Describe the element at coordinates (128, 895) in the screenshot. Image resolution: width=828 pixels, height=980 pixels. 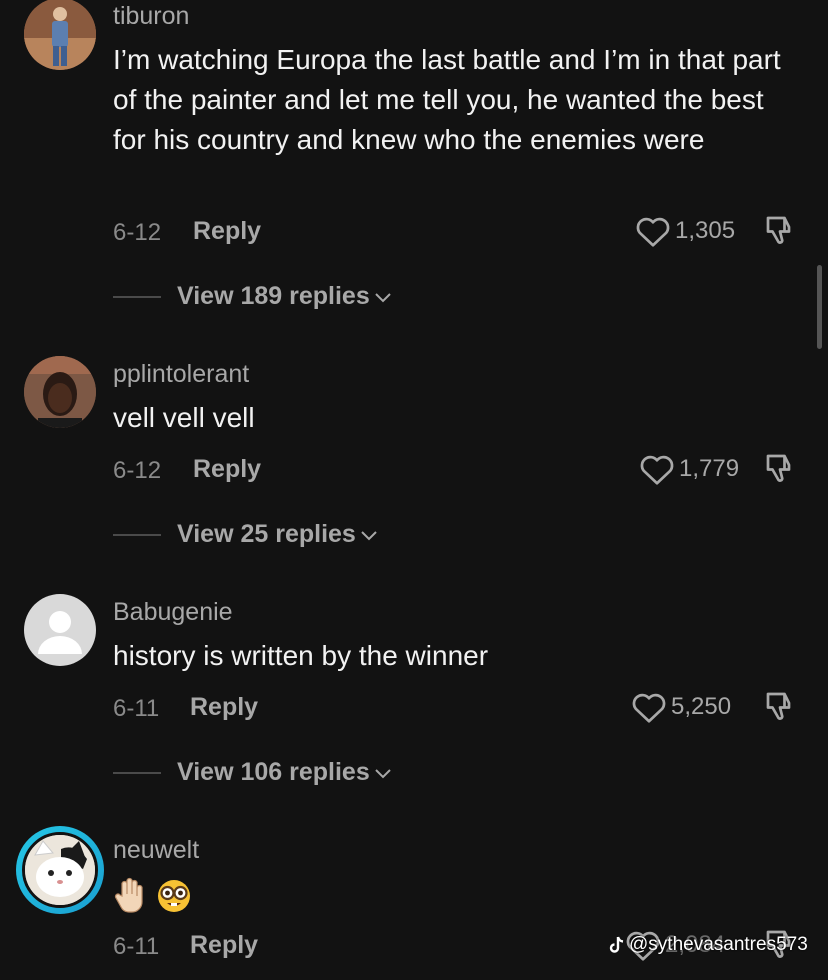
I see `raised-hand-emoji-icon` at that location.